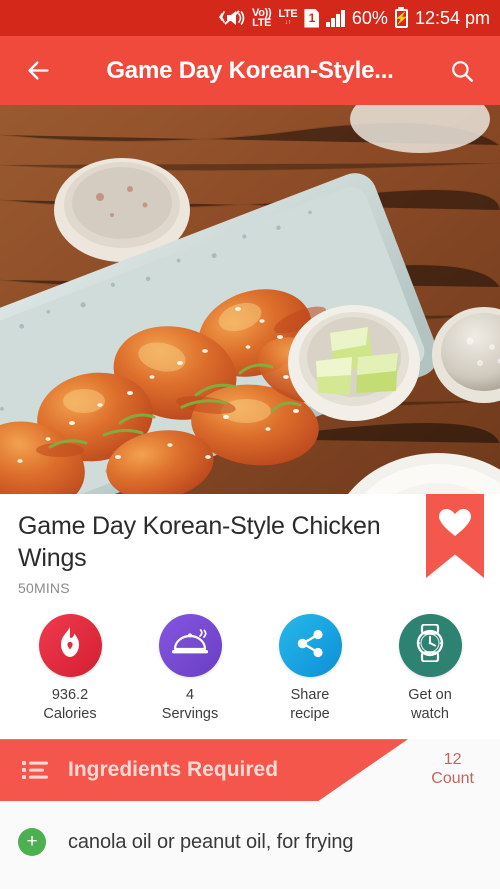  Describe the element at coordinates (452, 760) in the screenshot. I see `ingredients-count-number: 12` at that location.